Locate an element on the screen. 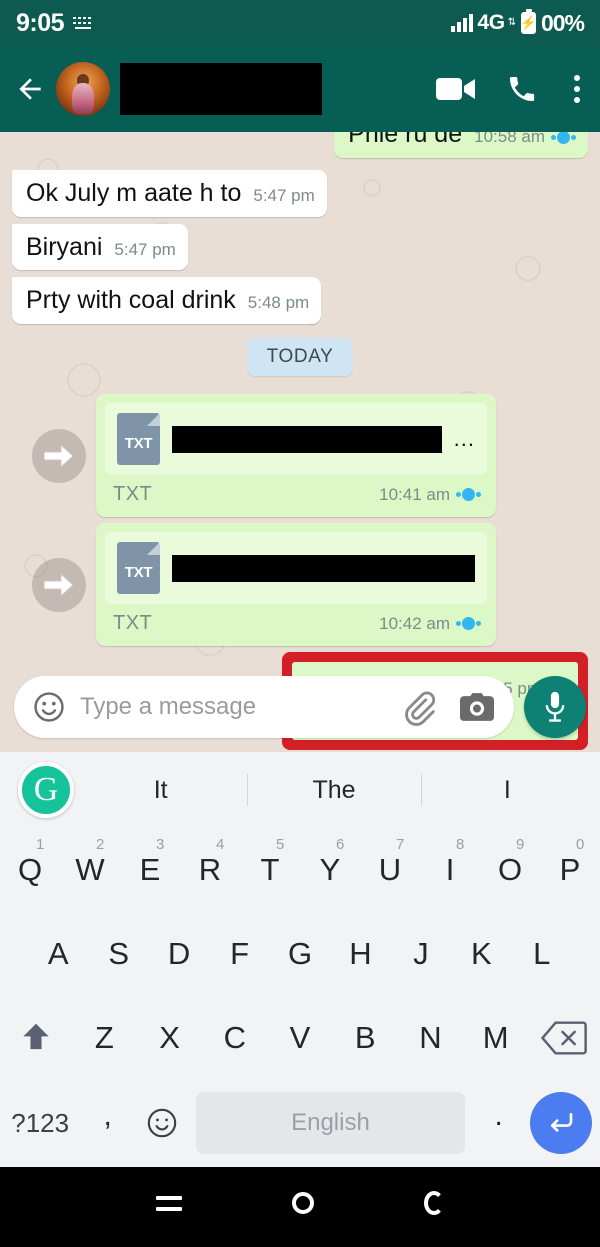  home-circle-icon is located at coordinates (303, 1203).